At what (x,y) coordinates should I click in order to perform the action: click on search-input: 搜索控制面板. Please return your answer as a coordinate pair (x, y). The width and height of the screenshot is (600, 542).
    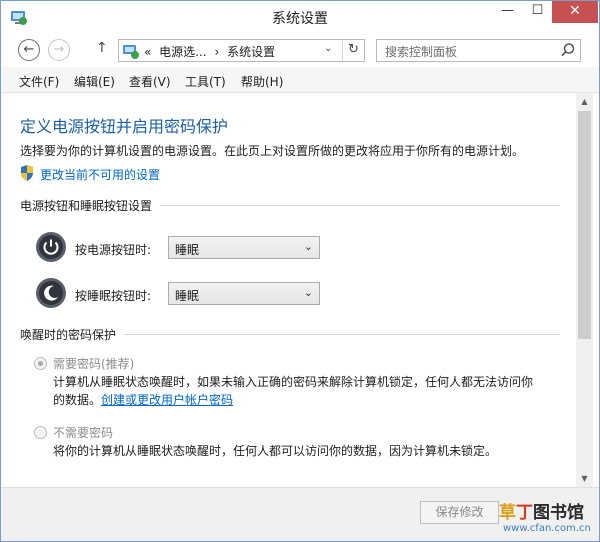
    Looking at the image, I should click on (478, 50).